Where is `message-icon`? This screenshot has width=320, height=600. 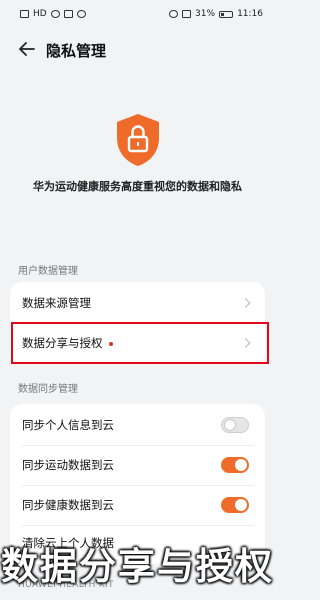 message-icon is located at coordinates (68, 14).